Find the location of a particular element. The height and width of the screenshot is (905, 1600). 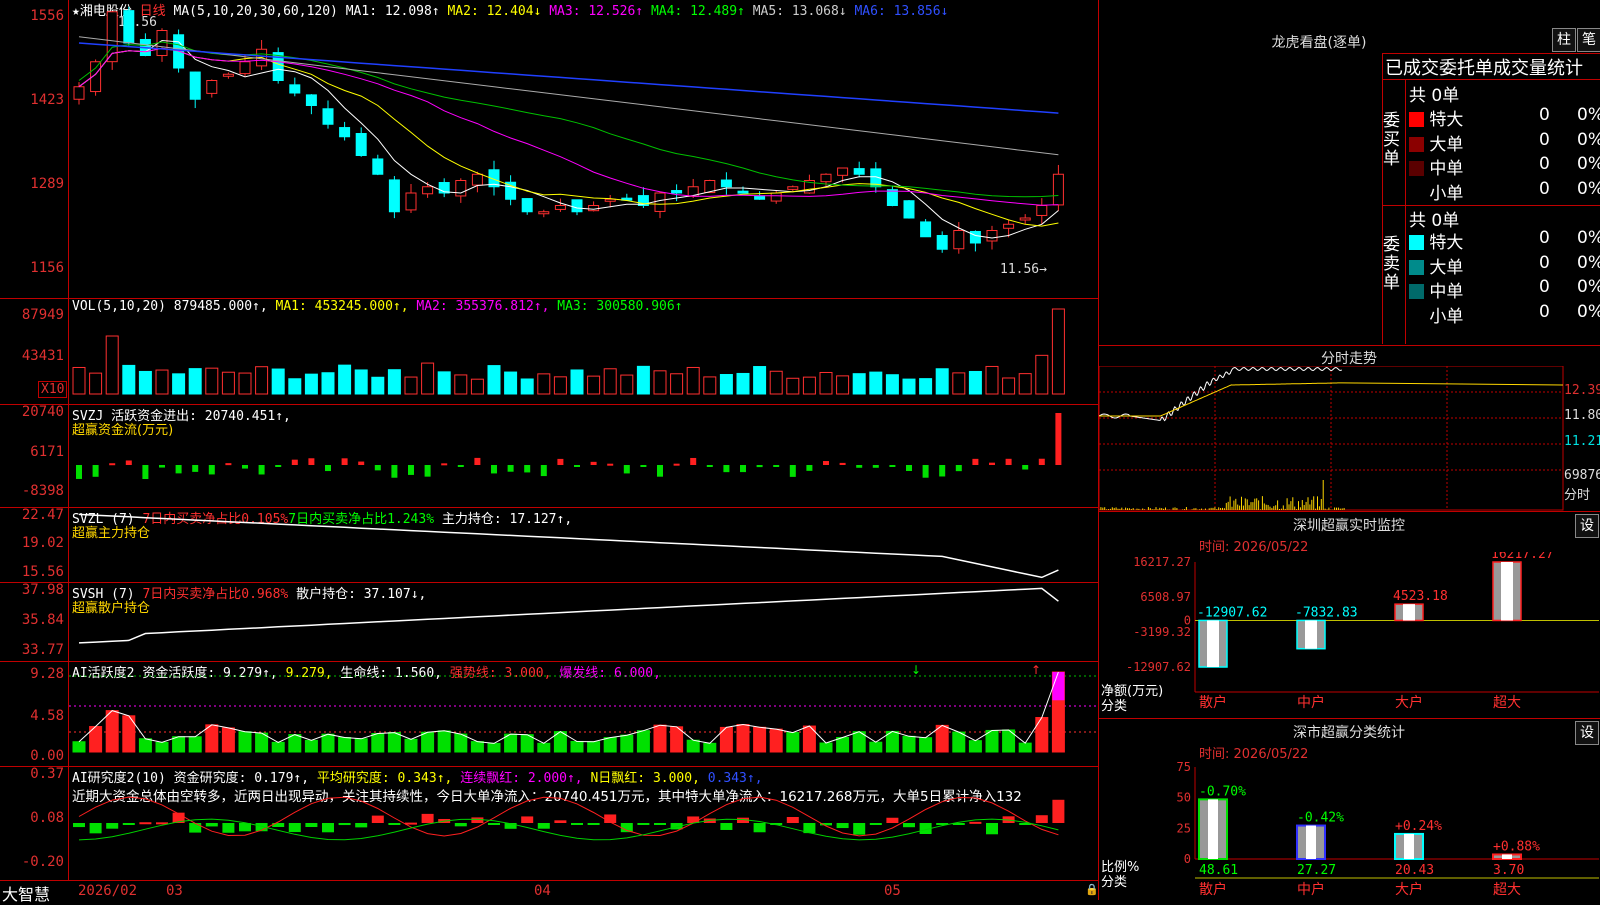

research-tick: -0.20 is located at coordinates (42, 862).